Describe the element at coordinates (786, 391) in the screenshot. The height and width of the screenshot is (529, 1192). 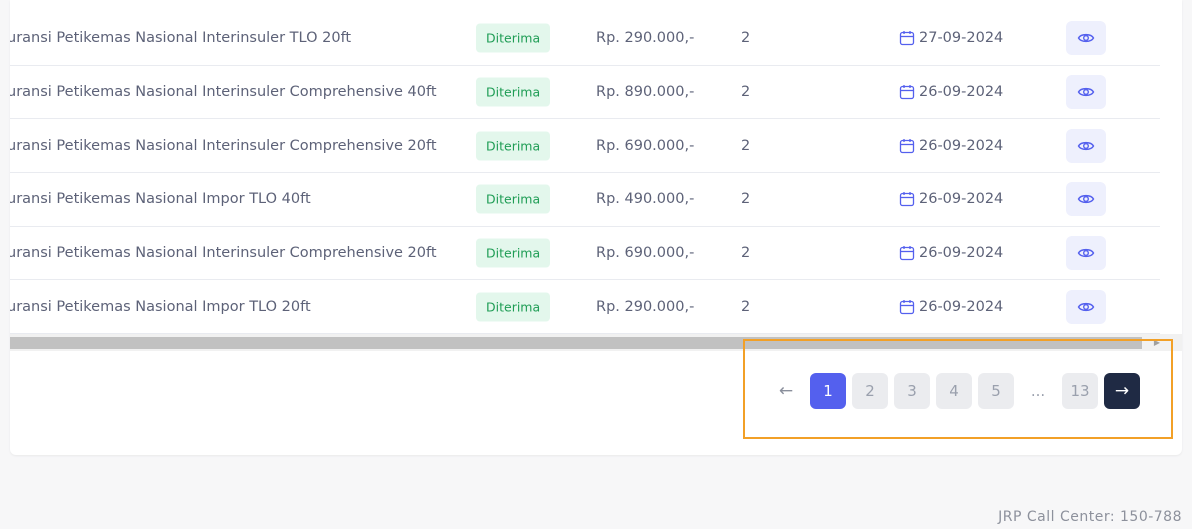
I see `prev-page-button: ←` at that location.